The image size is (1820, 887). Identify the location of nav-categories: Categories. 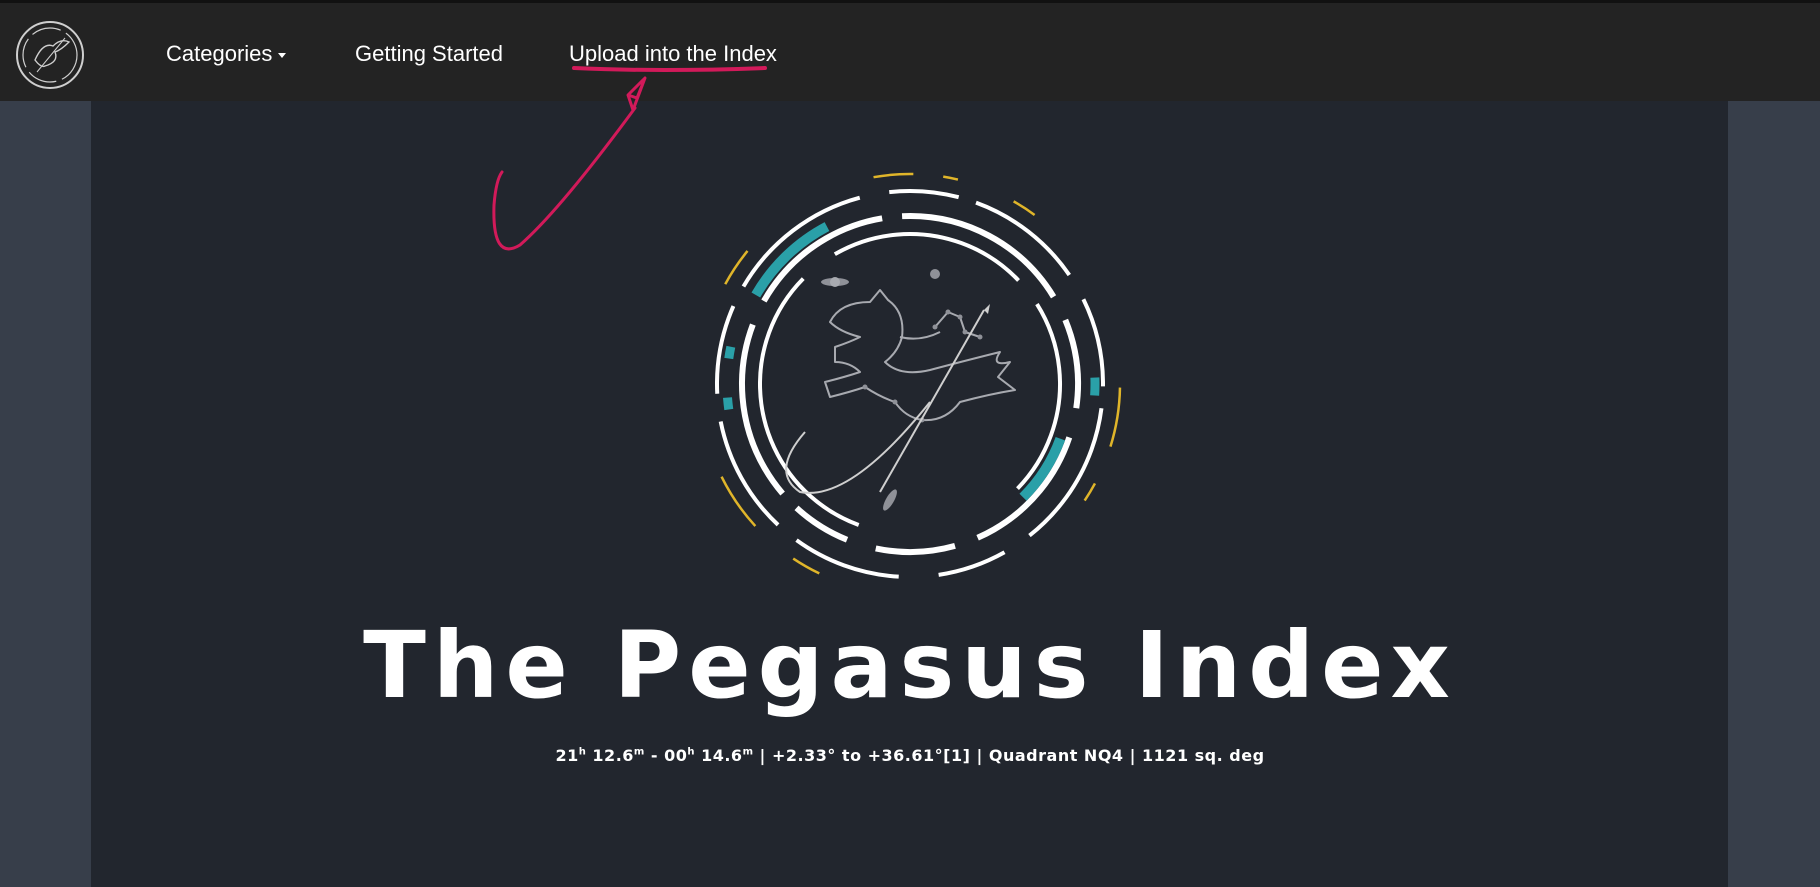
(226, 54).